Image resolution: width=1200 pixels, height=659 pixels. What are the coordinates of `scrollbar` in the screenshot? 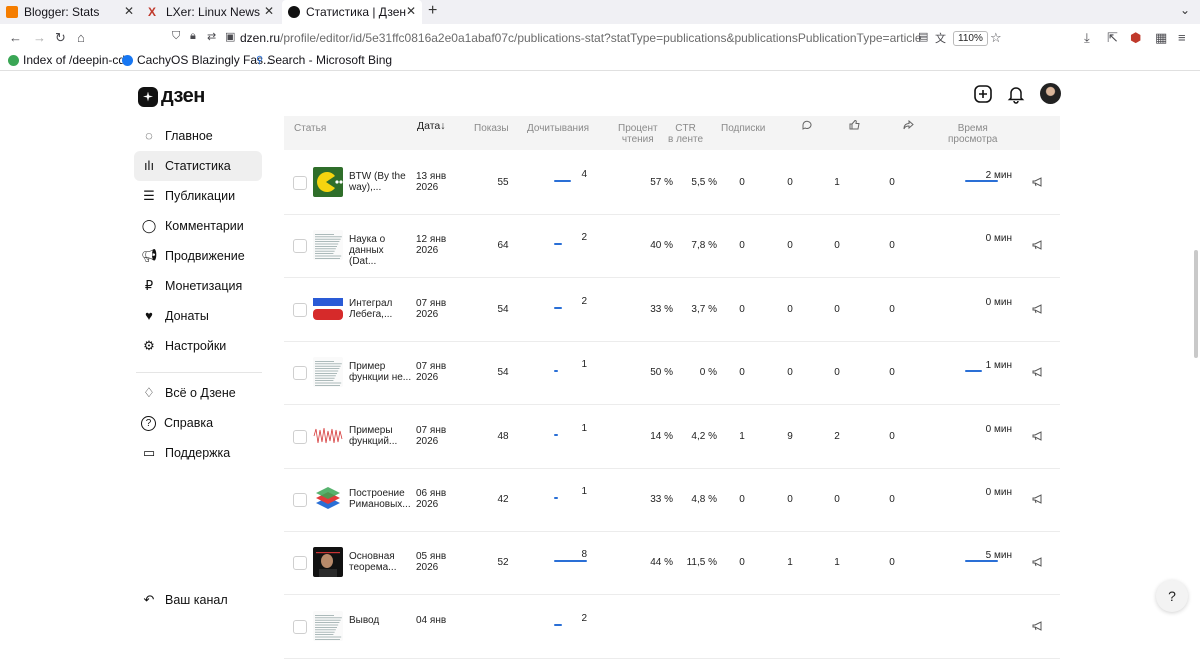 It's located at (1196, 304).